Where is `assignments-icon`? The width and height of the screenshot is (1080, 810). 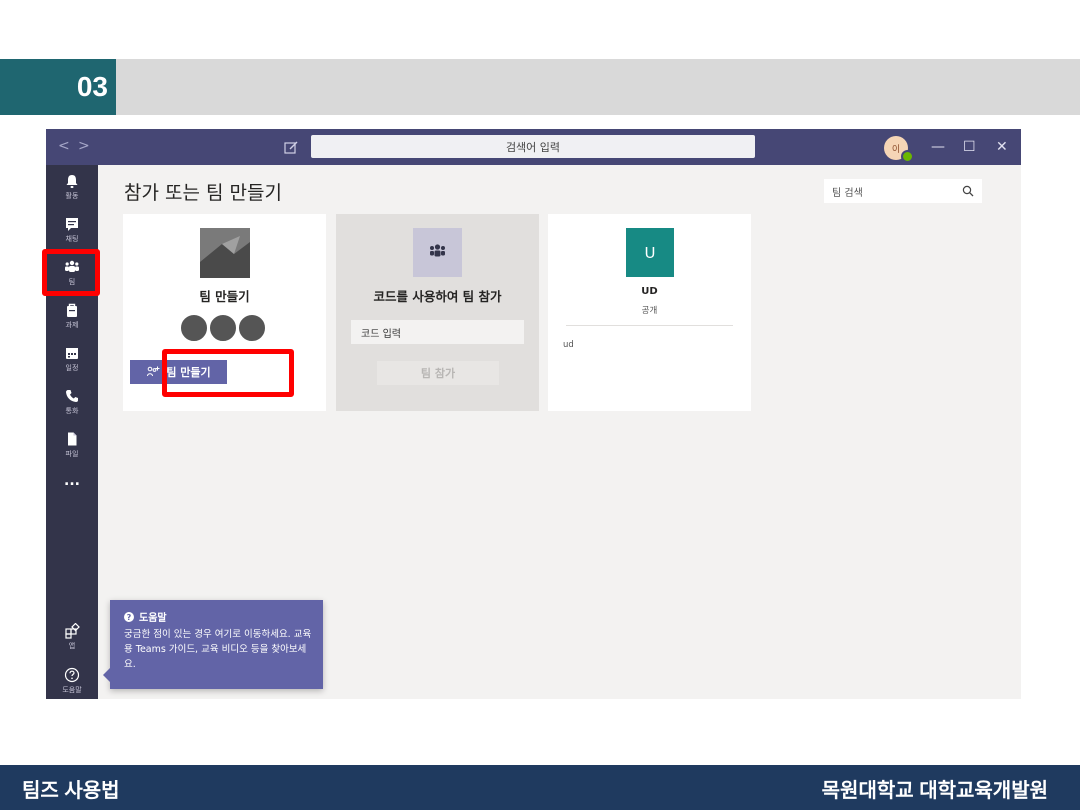
assignments-icon is located at coordinates (72, 310).